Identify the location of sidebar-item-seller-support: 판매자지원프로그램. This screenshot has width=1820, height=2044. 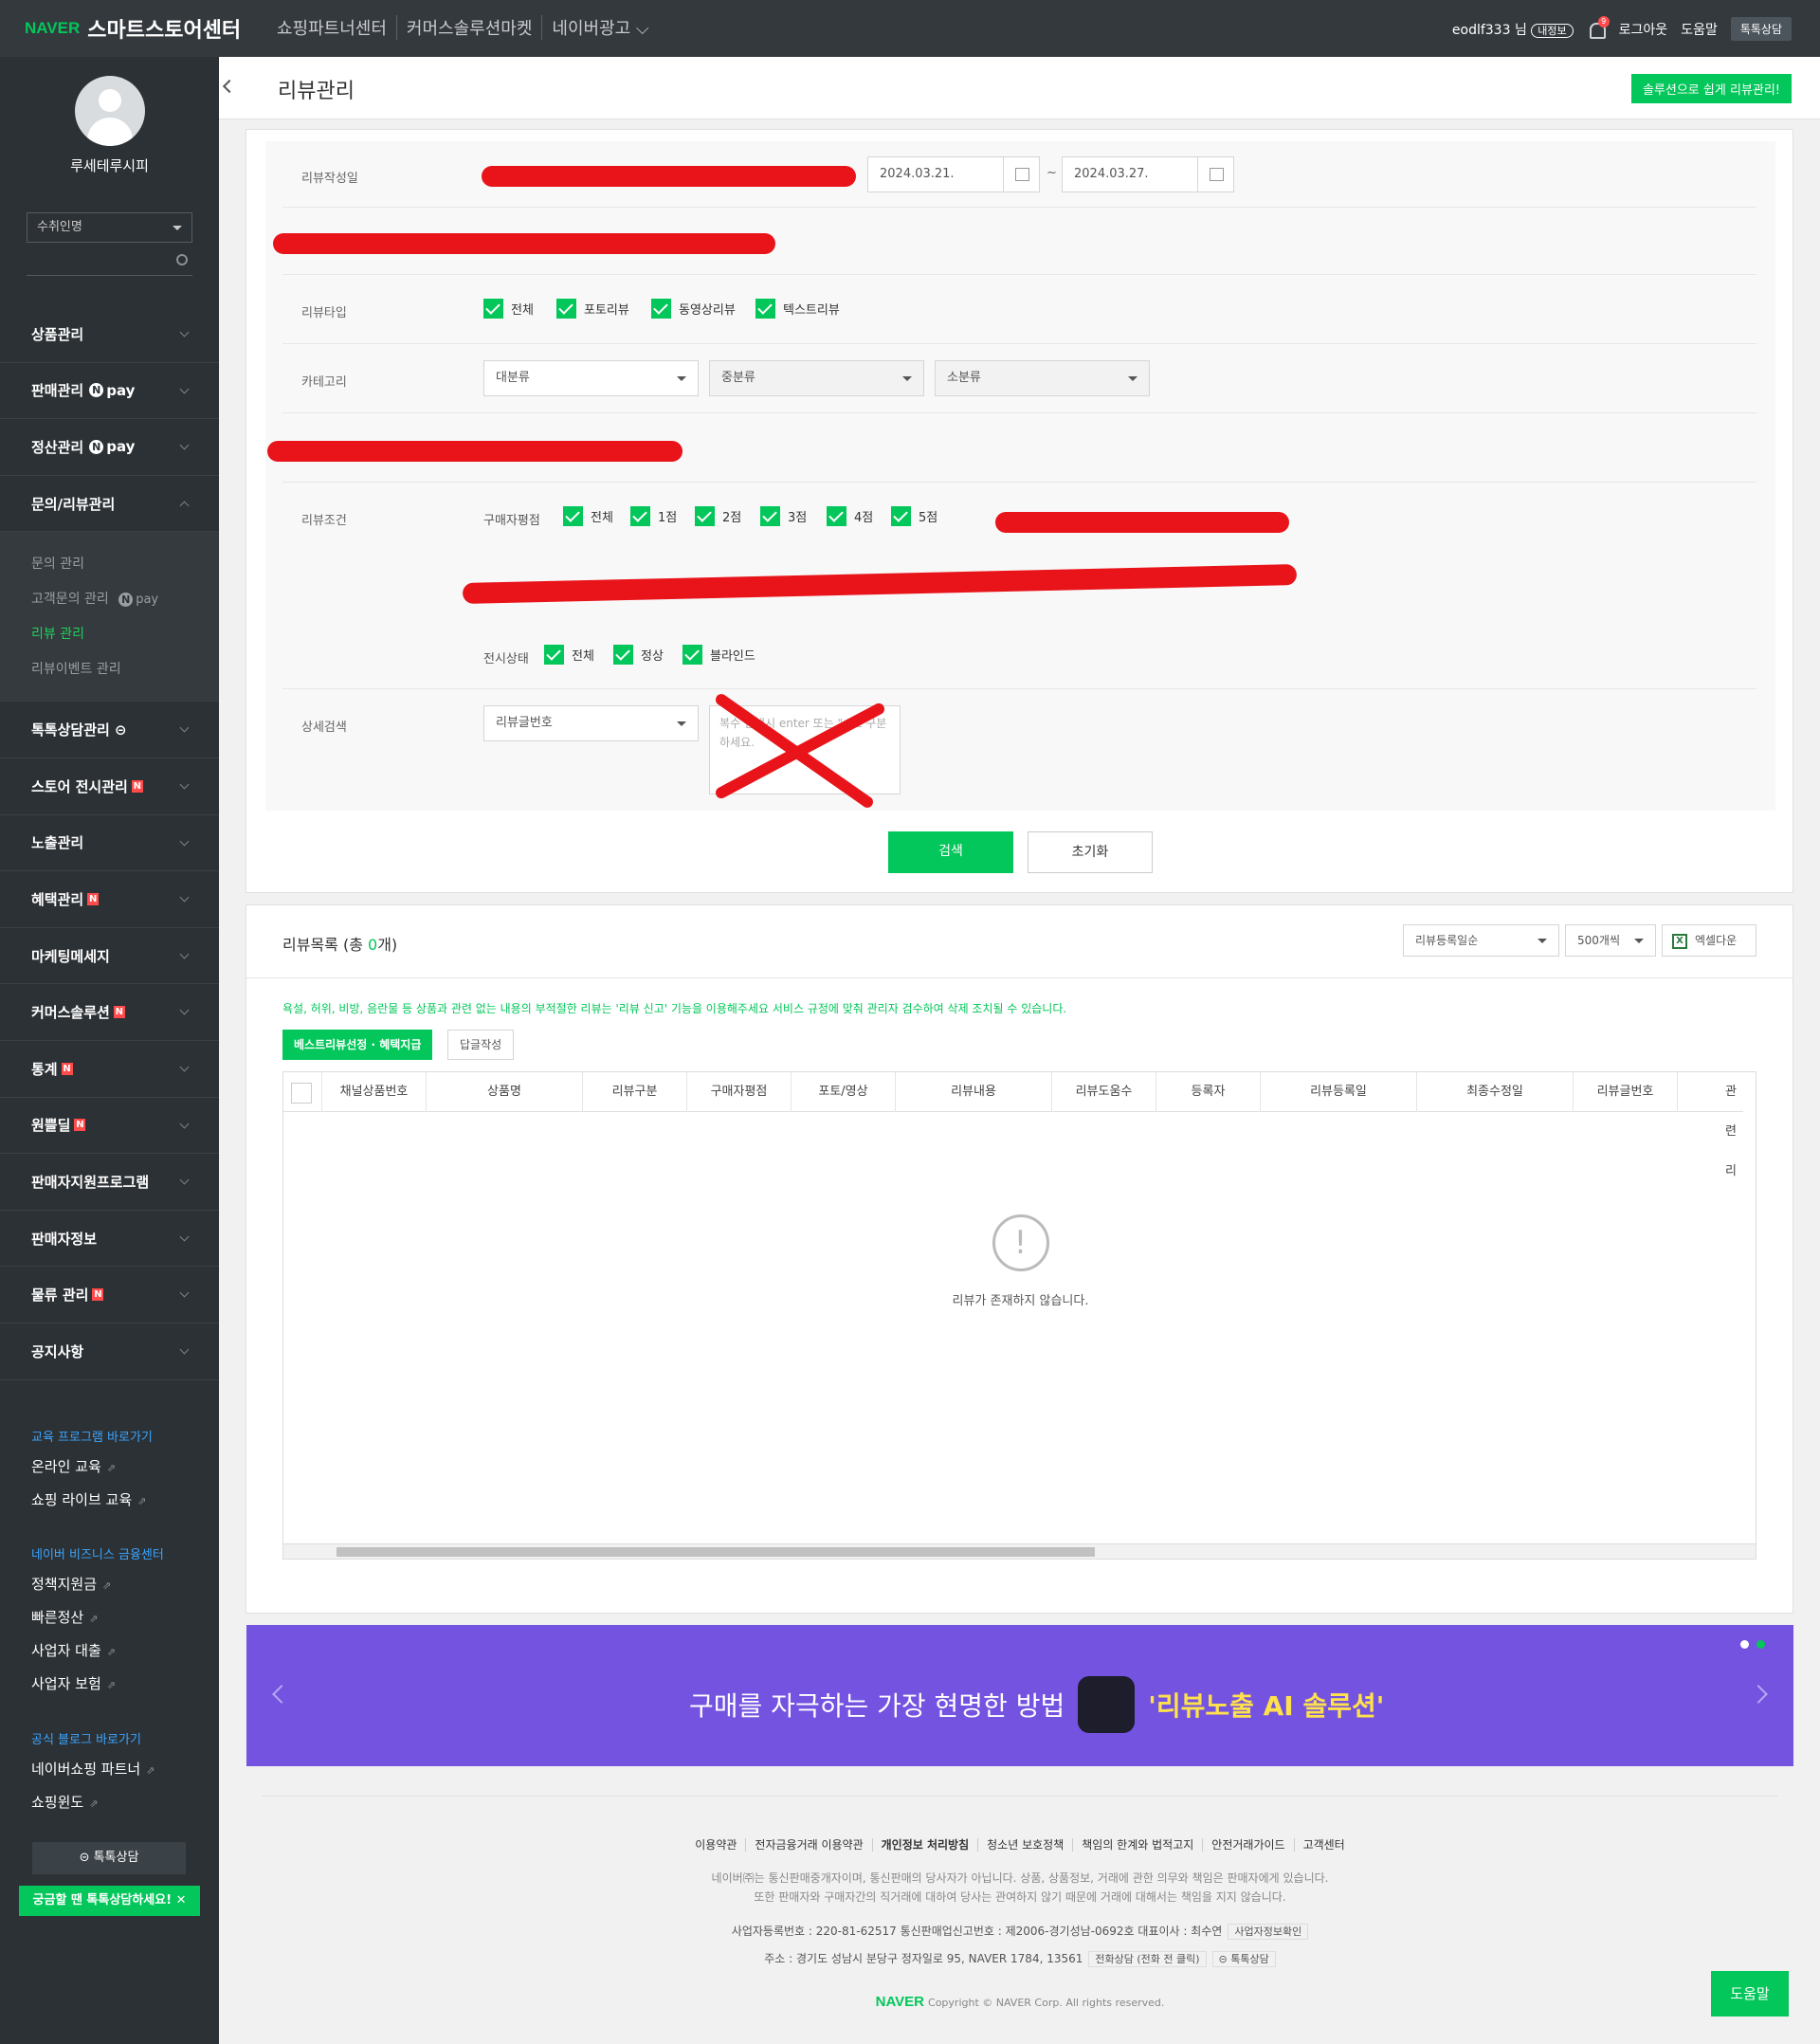
(109, 1182).